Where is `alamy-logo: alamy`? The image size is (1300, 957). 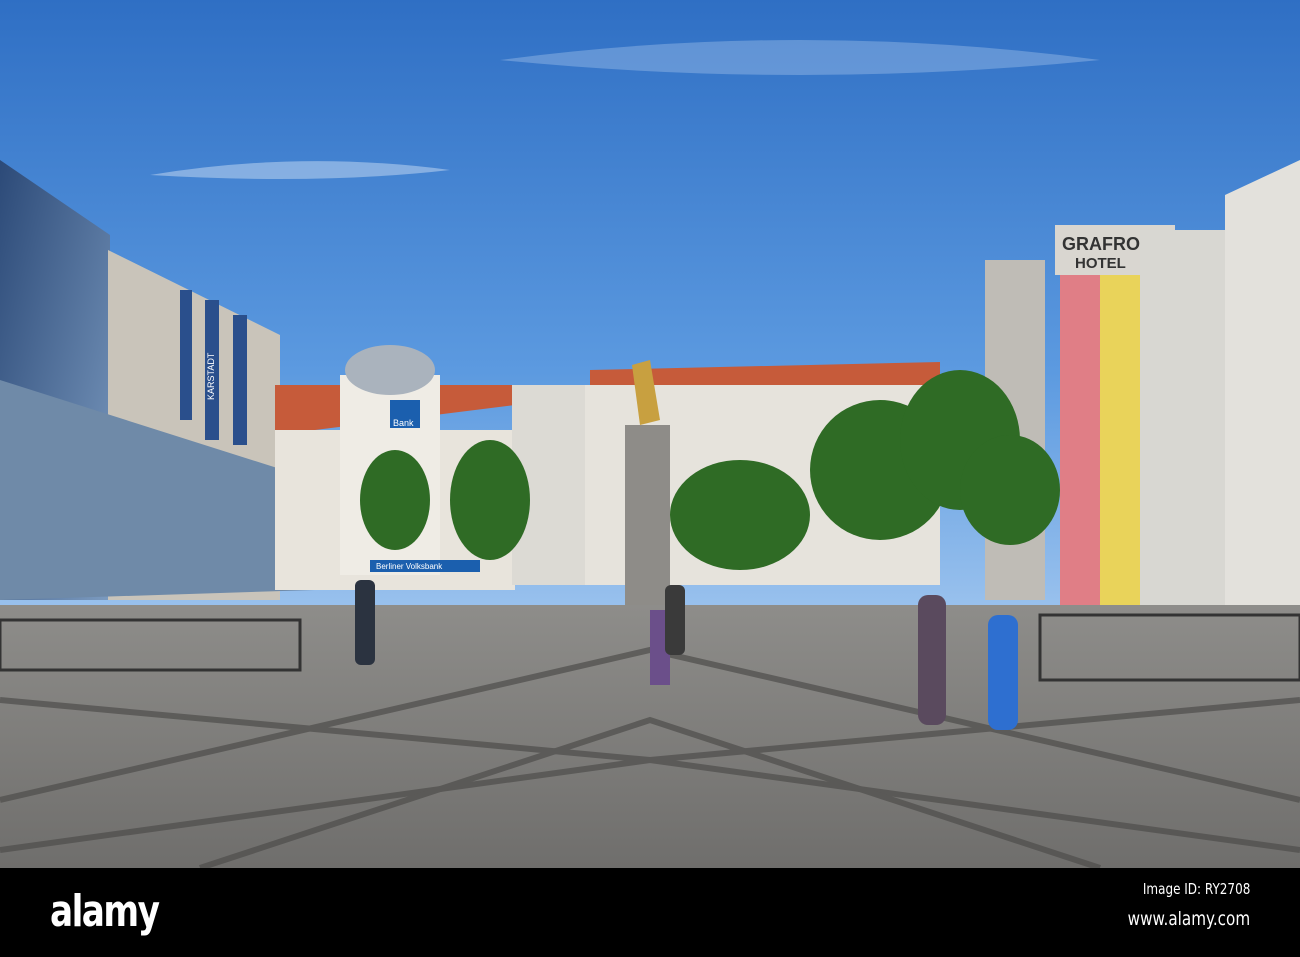
alamy-logo: alamy is located at coordinates (105, 911).